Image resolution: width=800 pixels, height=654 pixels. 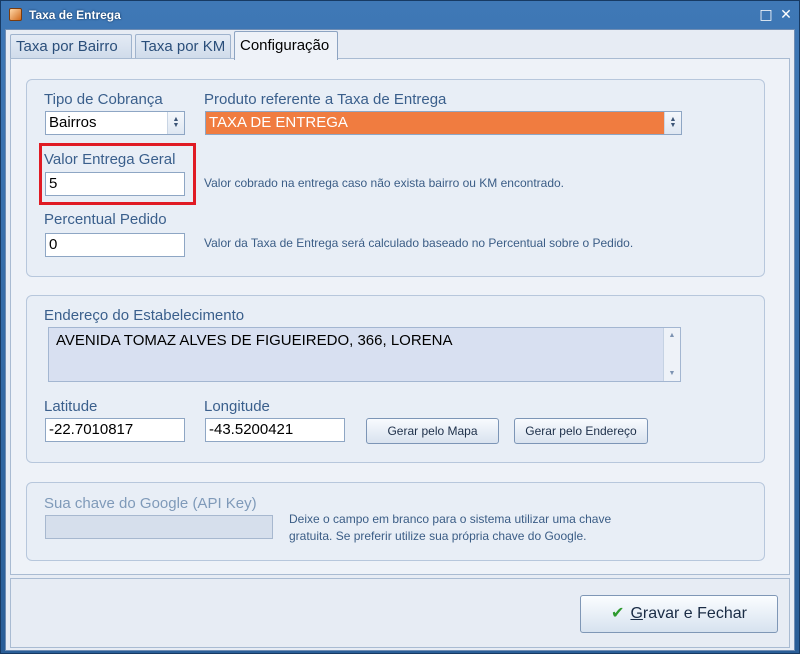 I want to click on gerar-pelo-endereco-button: Gerar pelo Endereço, so click(x=581, y=431).